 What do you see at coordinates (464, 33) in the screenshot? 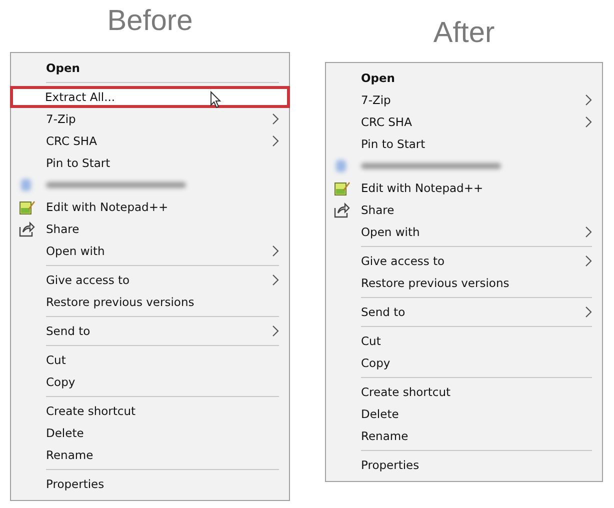
I see `panel-heading: After` at bounding box center [464, 33].